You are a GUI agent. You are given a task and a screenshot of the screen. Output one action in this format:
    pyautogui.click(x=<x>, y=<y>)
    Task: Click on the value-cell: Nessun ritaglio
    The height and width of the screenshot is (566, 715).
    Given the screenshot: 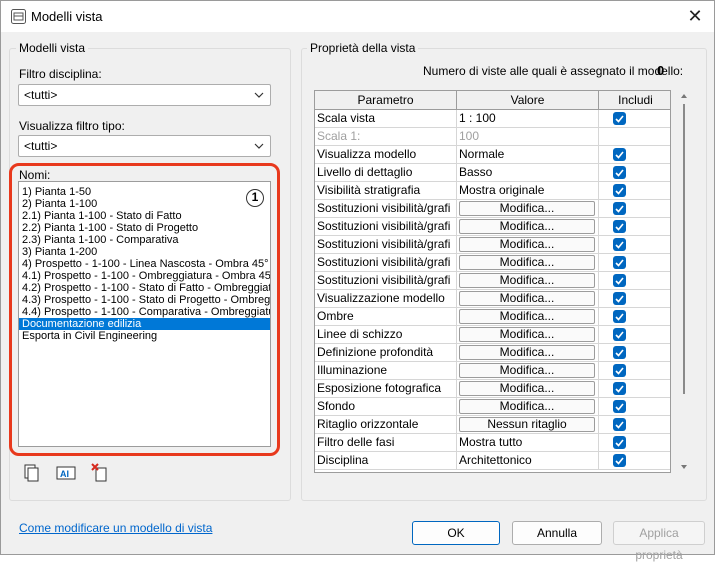 What is the action you would take?
    pyautogui.click(x=528, y=425)
    